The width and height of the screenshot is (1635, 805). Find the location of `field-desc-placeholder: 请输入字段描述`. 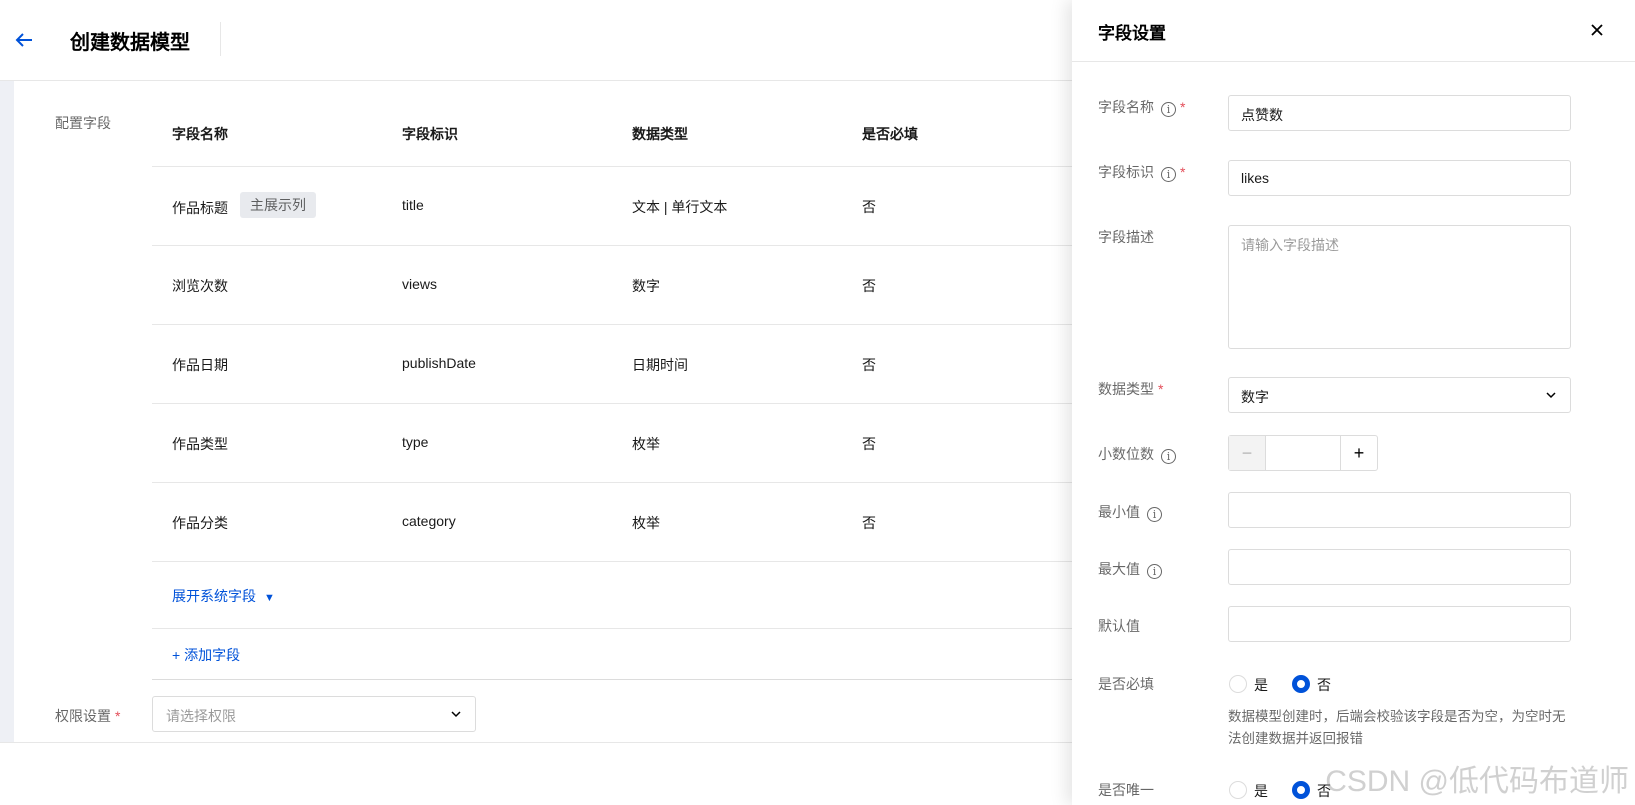

field-desc-placeholder: 请输入字段描述 is located at coordinates (1290, 245).